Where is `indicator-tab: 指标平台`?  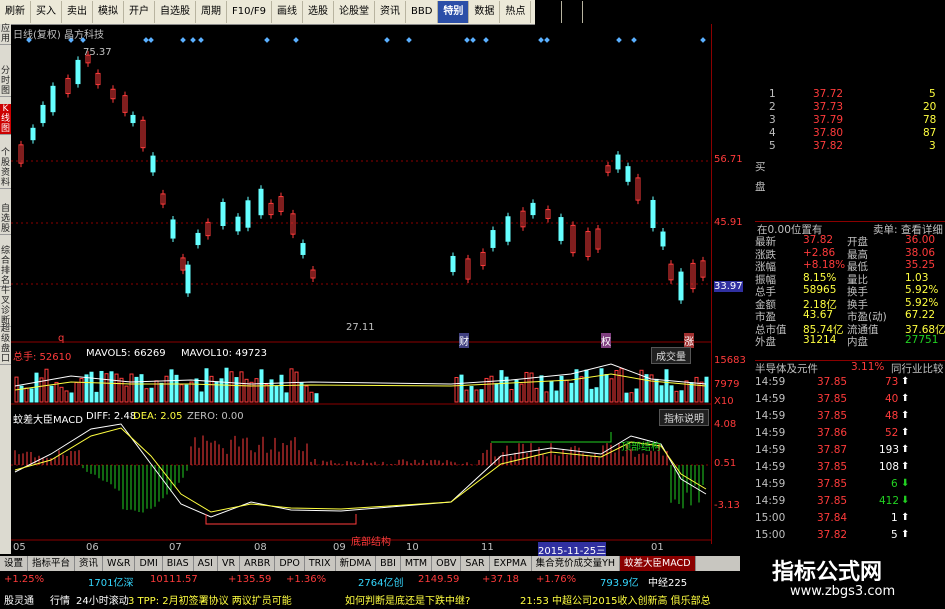
indicator-tab: 指标平台 is located at coordinates (52, 563).